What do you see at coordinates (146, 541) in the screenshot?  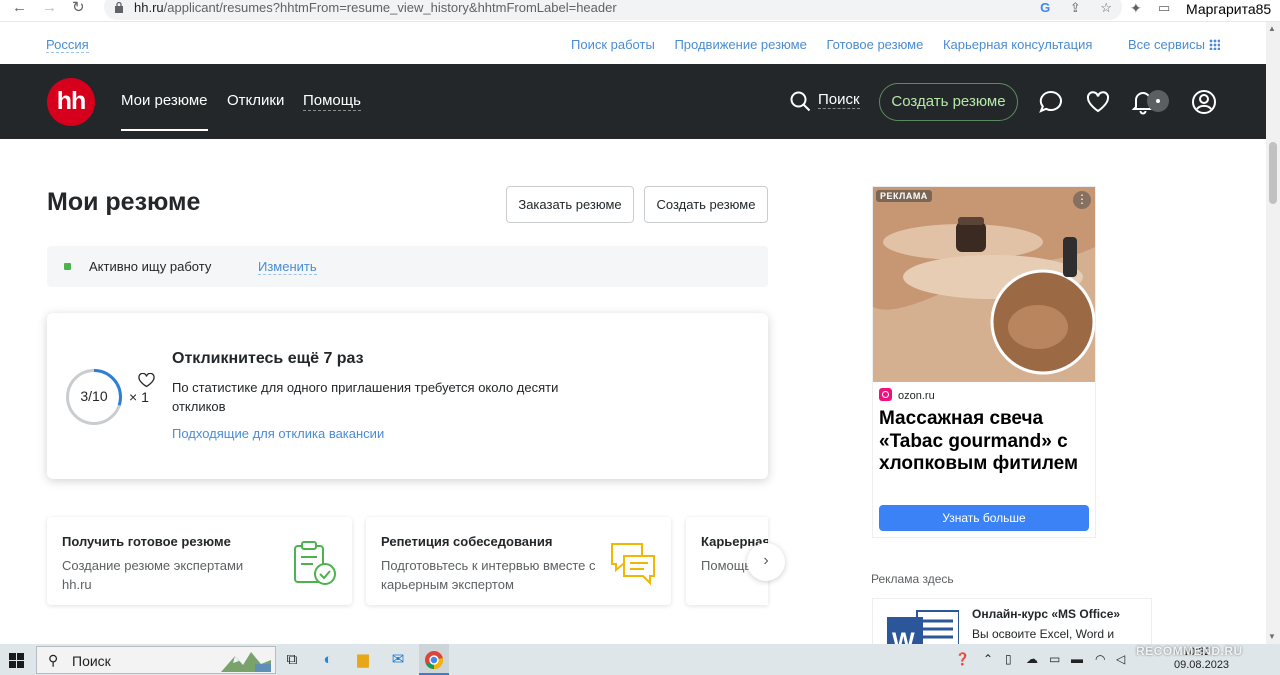 I see `service-title: Получить готовое резюме` at bounding box center [146, 541].